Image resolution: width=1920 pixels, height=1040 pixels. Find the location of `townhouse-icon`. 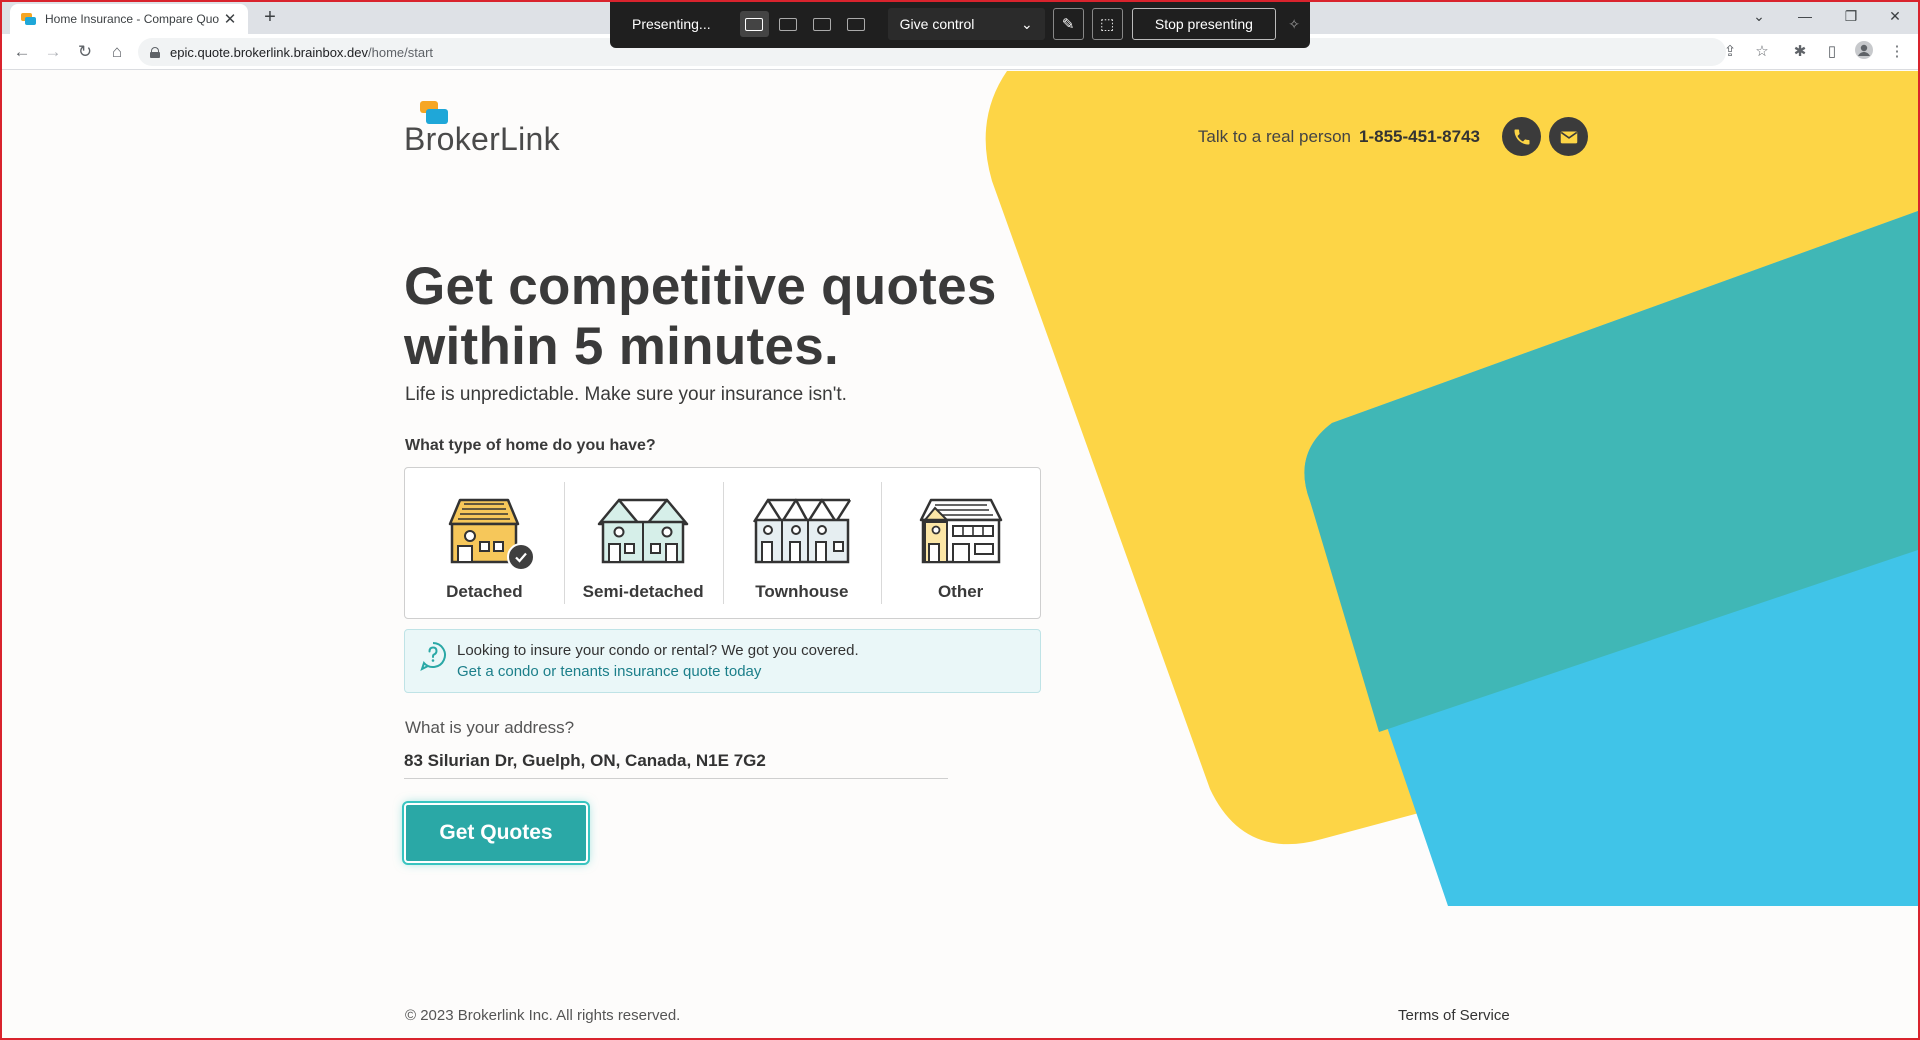

townhouse-icon is located at coordinates (801, 531).